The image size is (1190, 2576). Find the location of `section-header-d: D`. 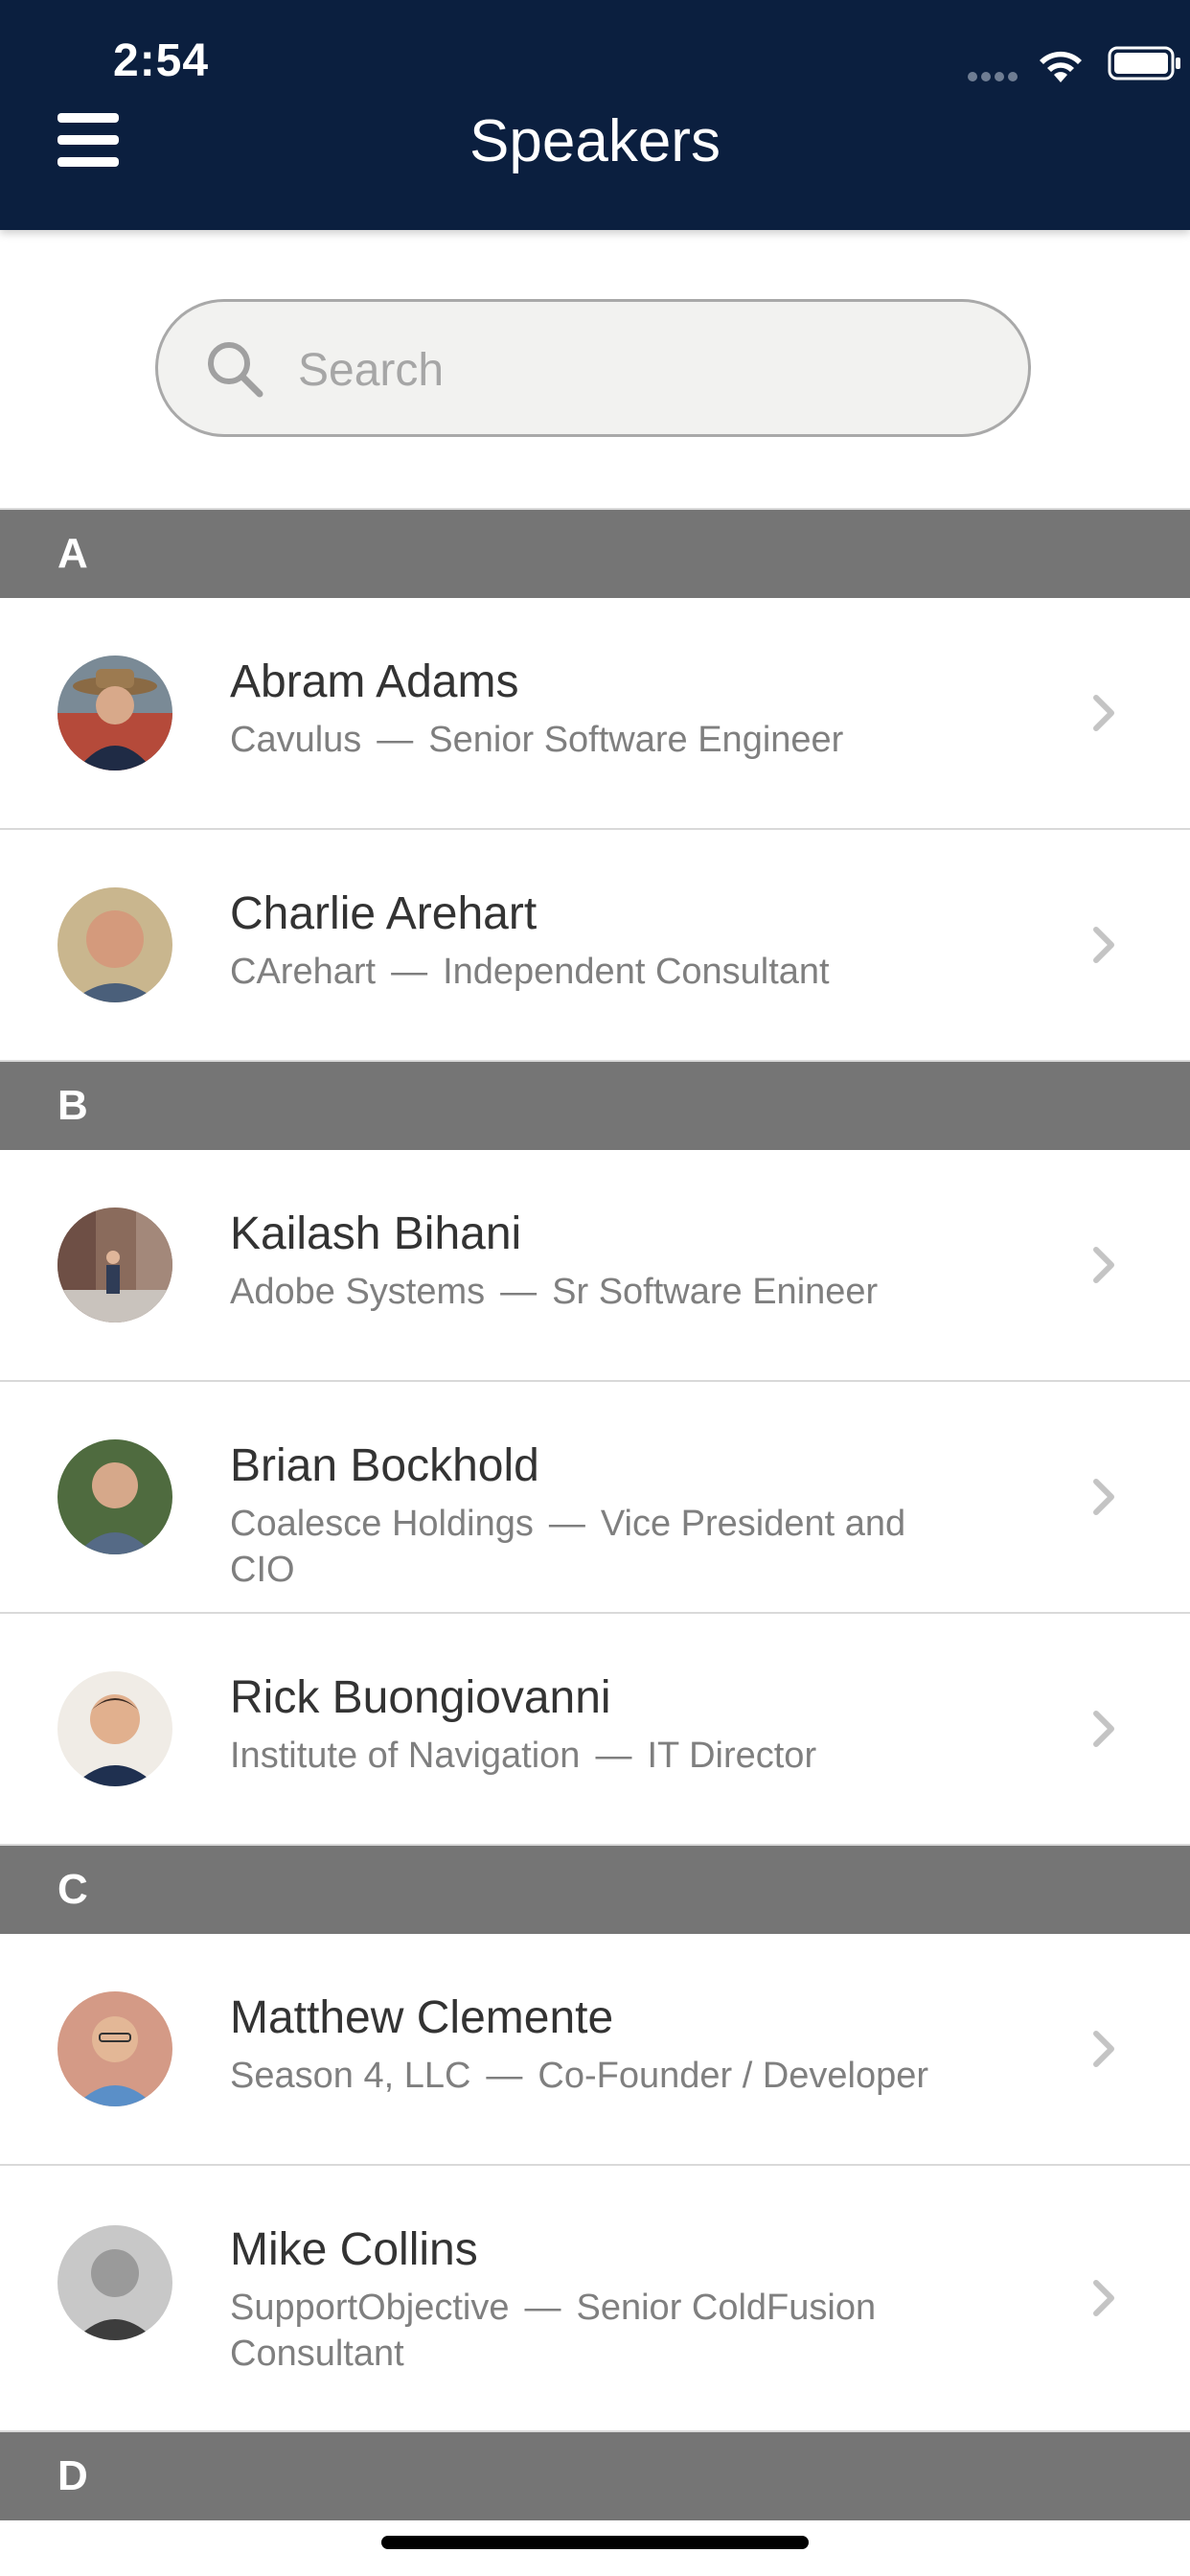

section-header-d: D is located at coordinates (595, 2476).